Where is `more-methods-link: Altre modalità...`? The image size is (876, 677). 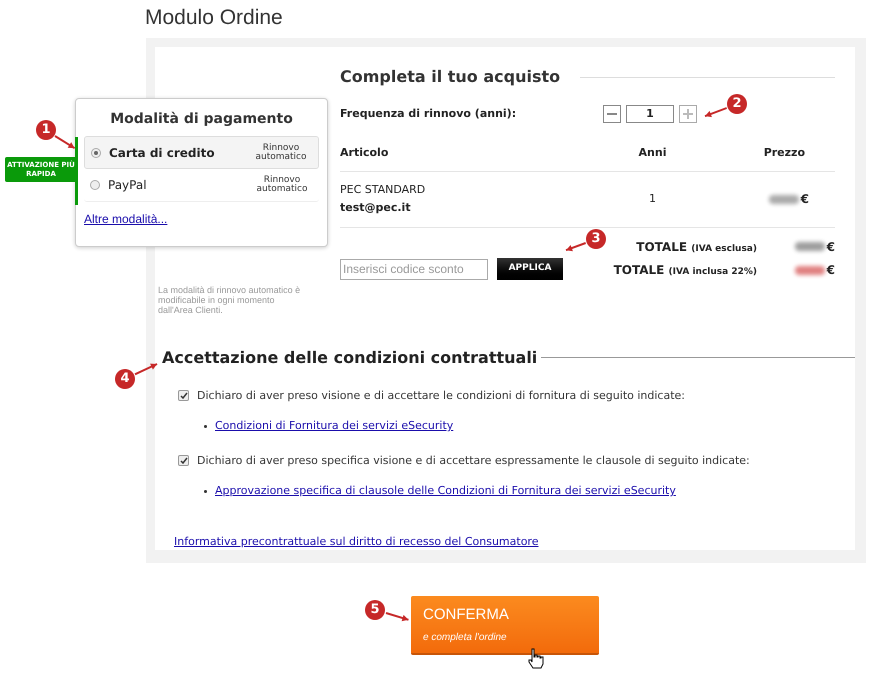
more-methods-link: Altre modalità... is located at coordinates (126, 219).